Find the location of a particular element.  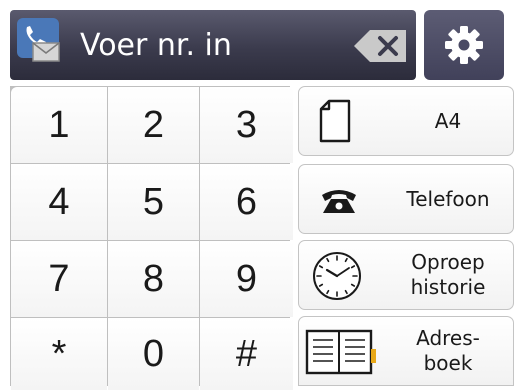

gear-icon is located at coordinates (464, 45).